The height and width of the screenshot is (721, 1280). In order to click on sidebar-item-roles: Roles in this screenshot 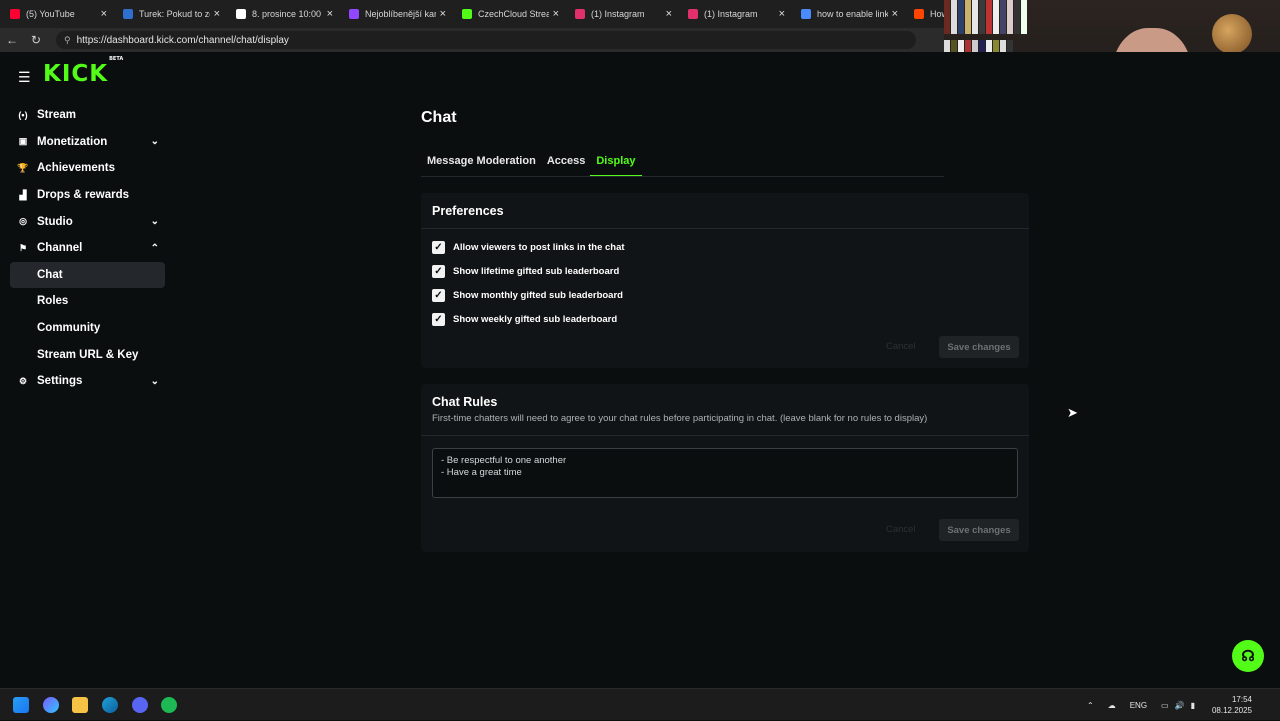, I will do `click(87, 301)`.